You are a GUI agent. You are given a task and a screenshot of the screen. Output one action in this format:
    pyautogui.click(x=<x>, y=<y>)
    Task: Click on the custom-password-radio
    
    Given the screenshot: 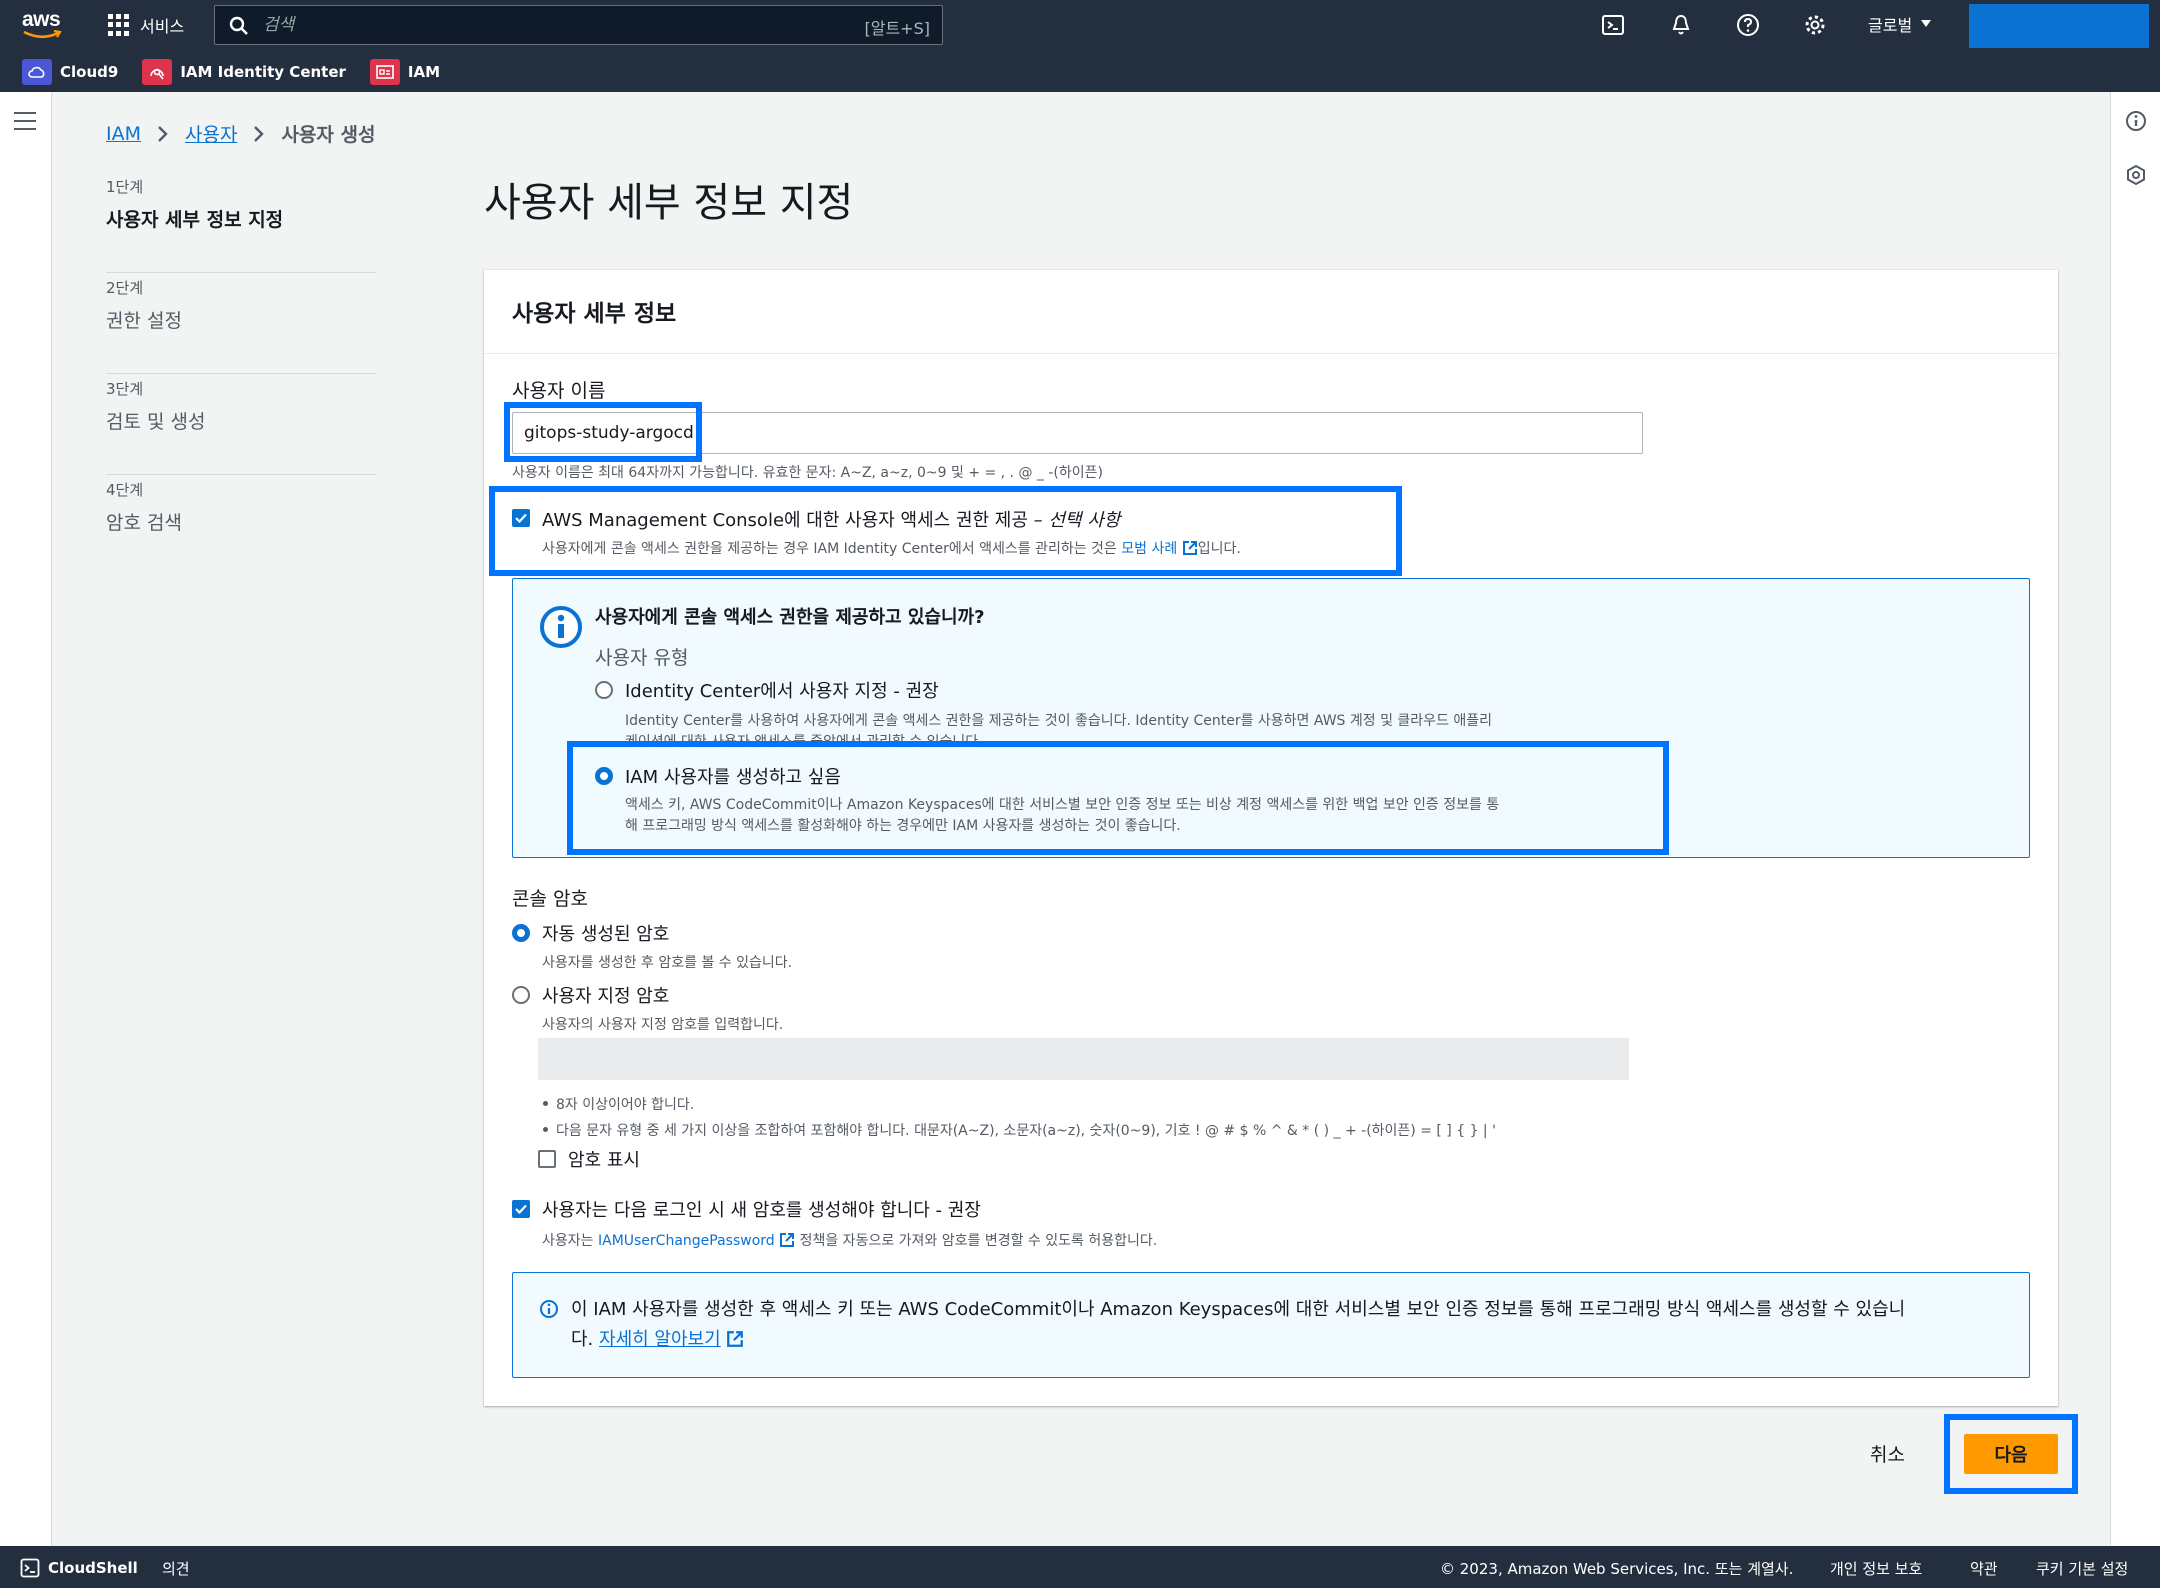 What is the action you would take?
    pyautogui.click(x=521, y=995)
    